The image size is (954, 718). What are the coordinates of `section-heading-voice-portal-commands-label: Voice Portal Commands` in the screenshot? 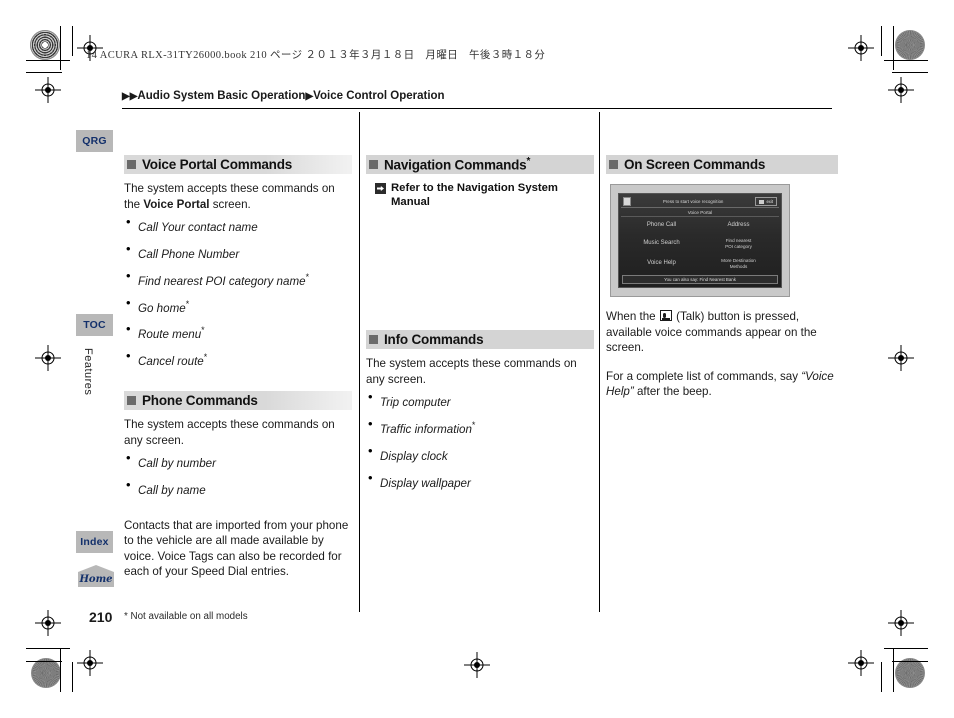 It's located at (217, 164).